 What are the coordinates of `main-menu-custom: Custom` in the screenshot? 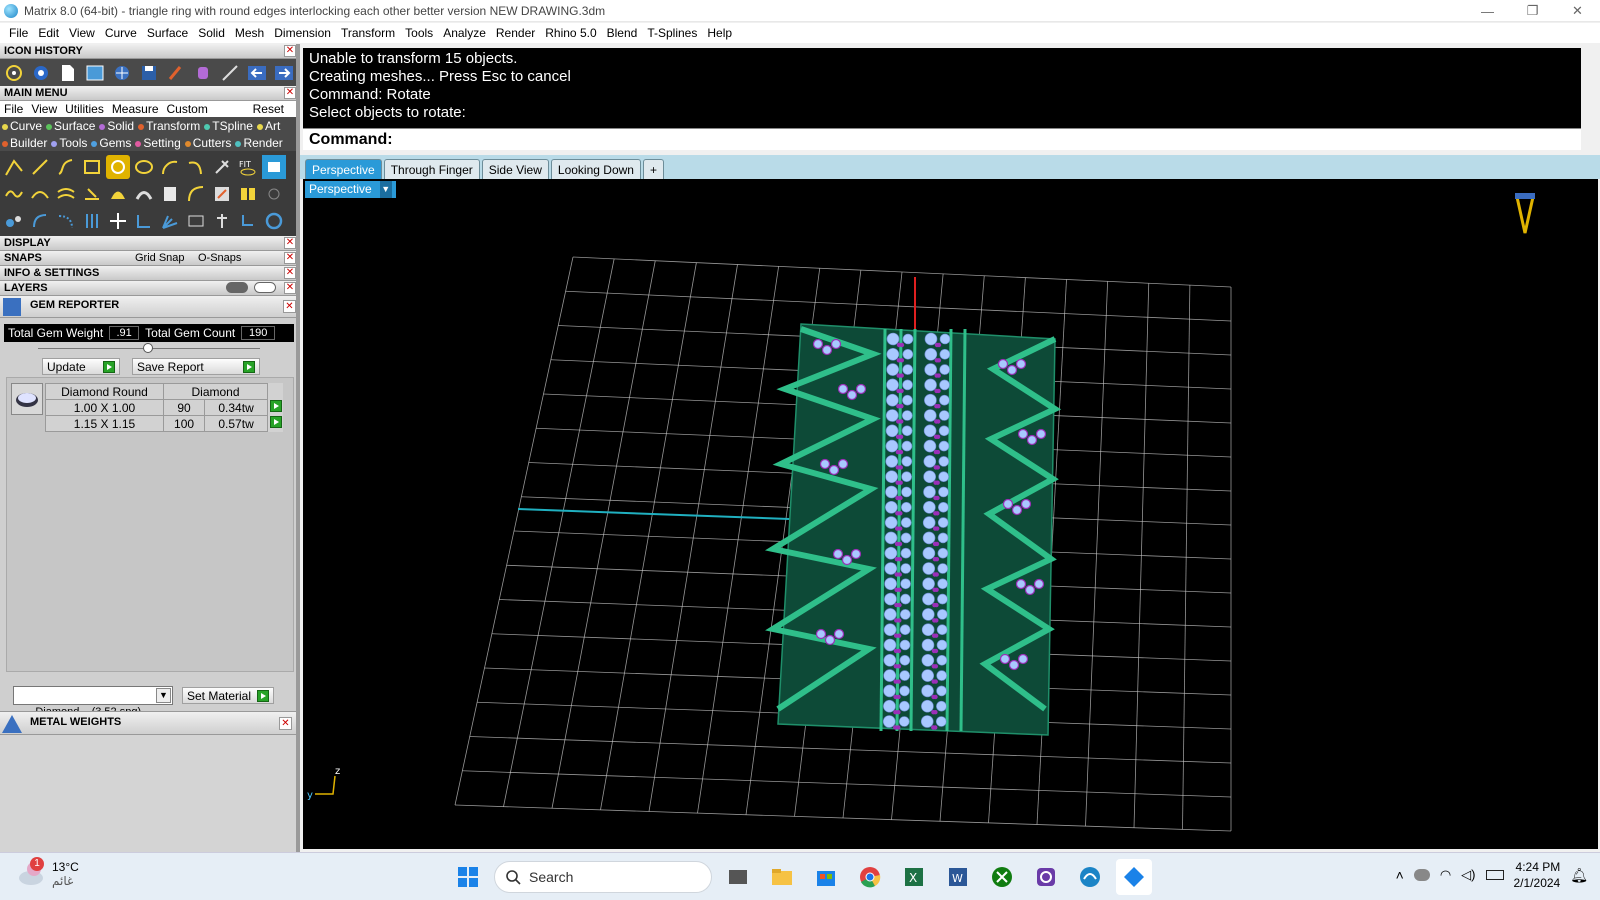 It's located at (187, 109).